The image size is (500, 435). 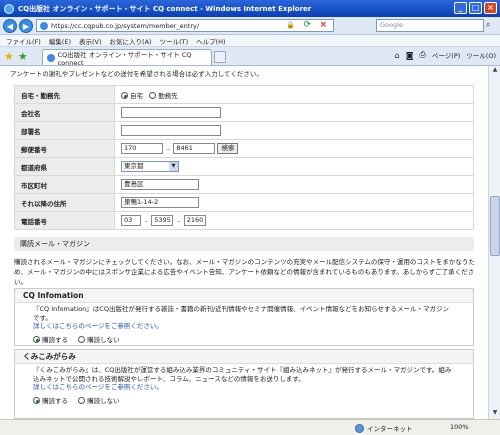 What do you see at coordinates (90, 41) in the screenshot?
I see `menu-view: 表示(V)` at bounding box center [90, 41].